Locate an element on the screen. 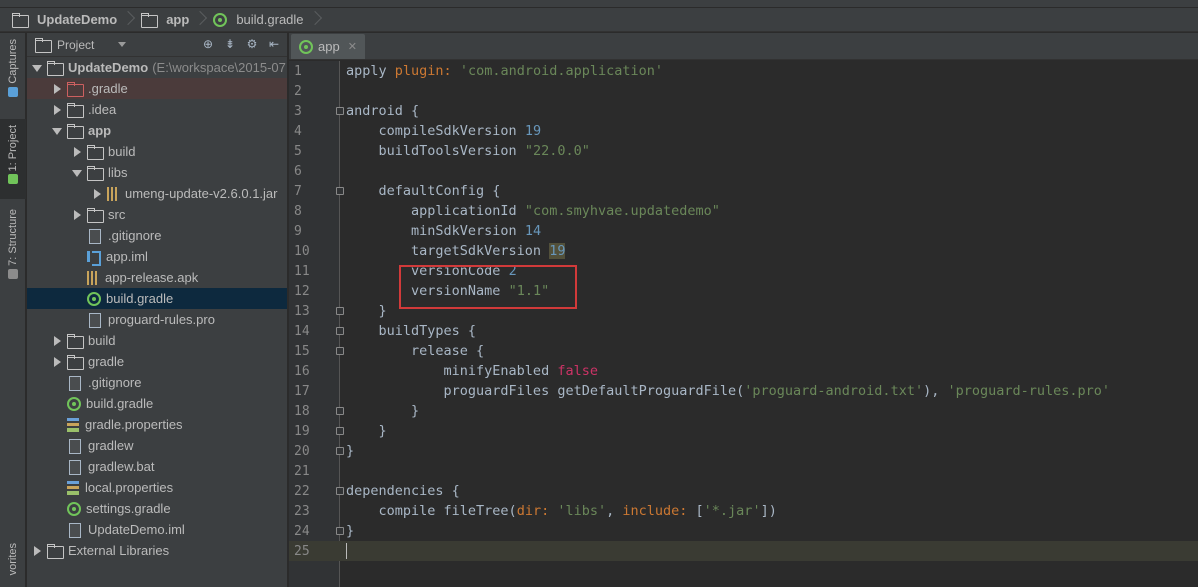 This screenshot has height=587, width=1198. collapse-all-icon: ⇟ is located at coordinates (230, 44).